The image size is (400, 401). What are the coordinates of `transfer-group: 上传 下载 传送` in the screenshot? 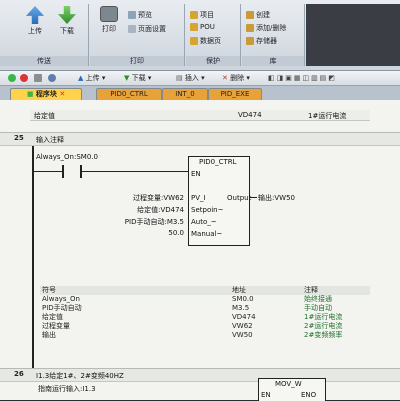 It's located at (44, 35).